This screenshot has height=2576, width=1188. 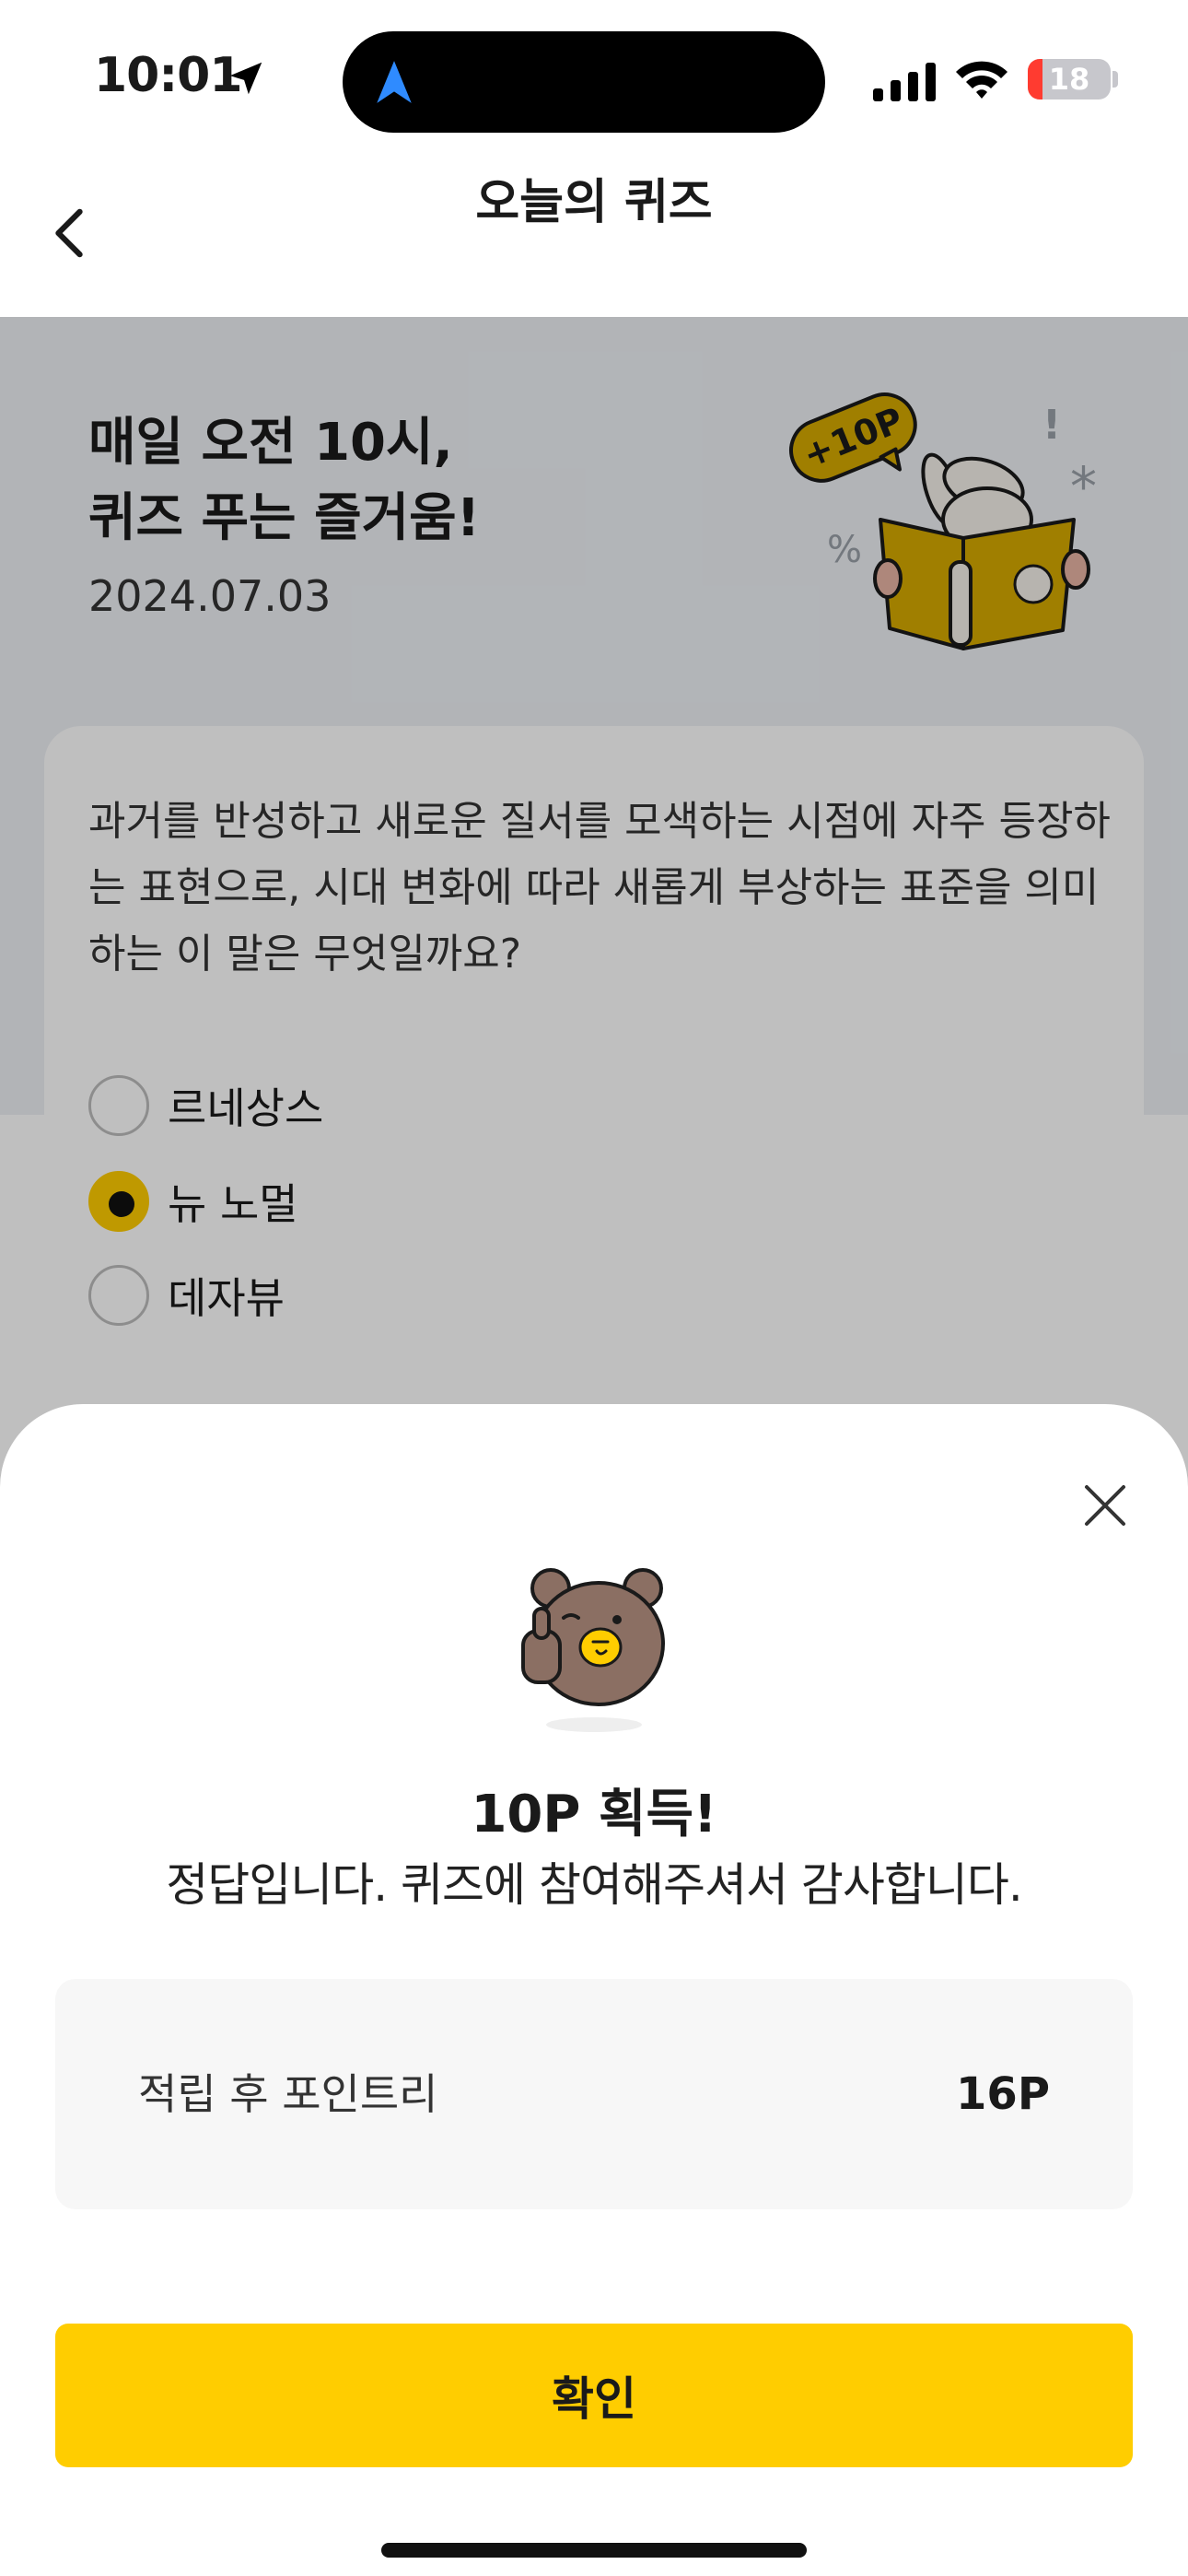 What do you see at coordinates (168, 75) in the screenshot?
I see `status-time: 10:01` at bounding box center [168, 75].